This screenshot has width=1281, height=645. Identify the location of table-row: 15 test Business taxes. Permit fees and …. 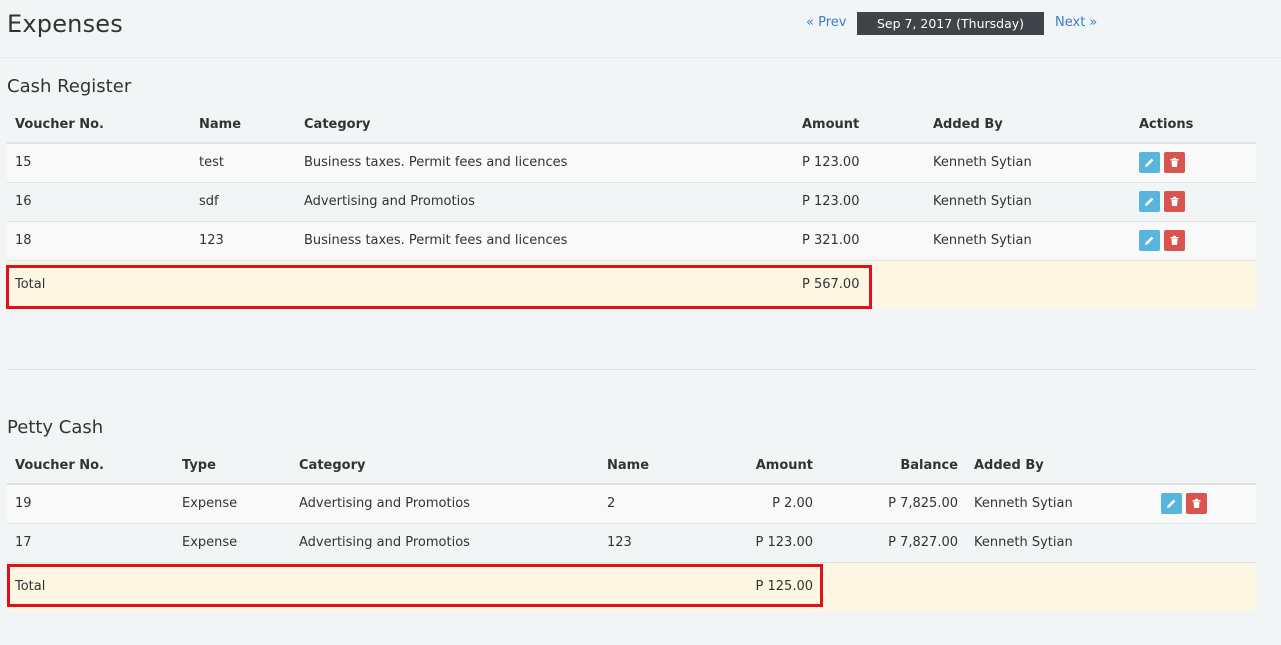
(631, 162).